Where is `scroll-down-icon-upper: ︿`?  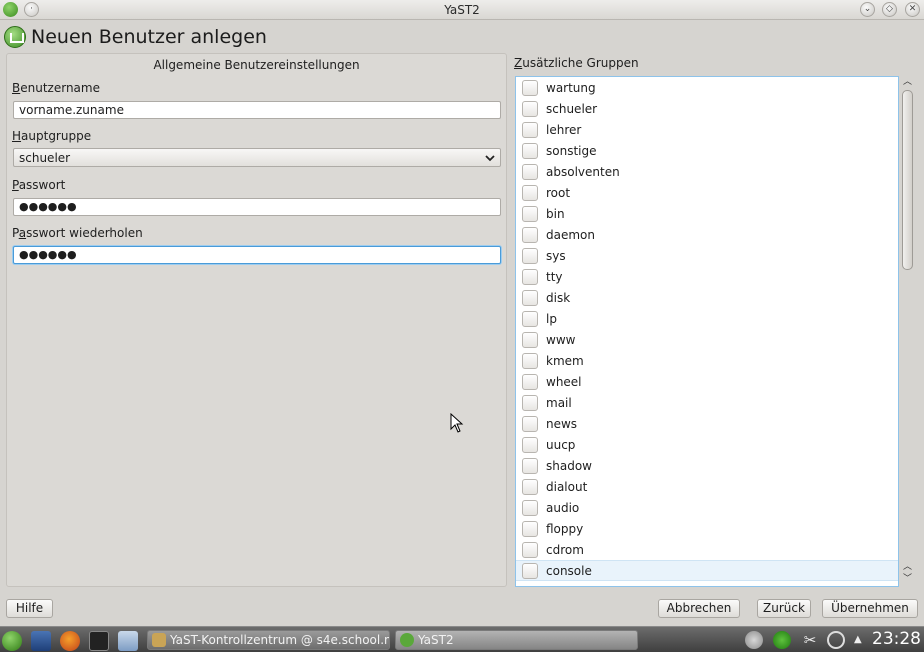
scroll-down-icon-upper: ︿ is located at coordinates (907, 567).